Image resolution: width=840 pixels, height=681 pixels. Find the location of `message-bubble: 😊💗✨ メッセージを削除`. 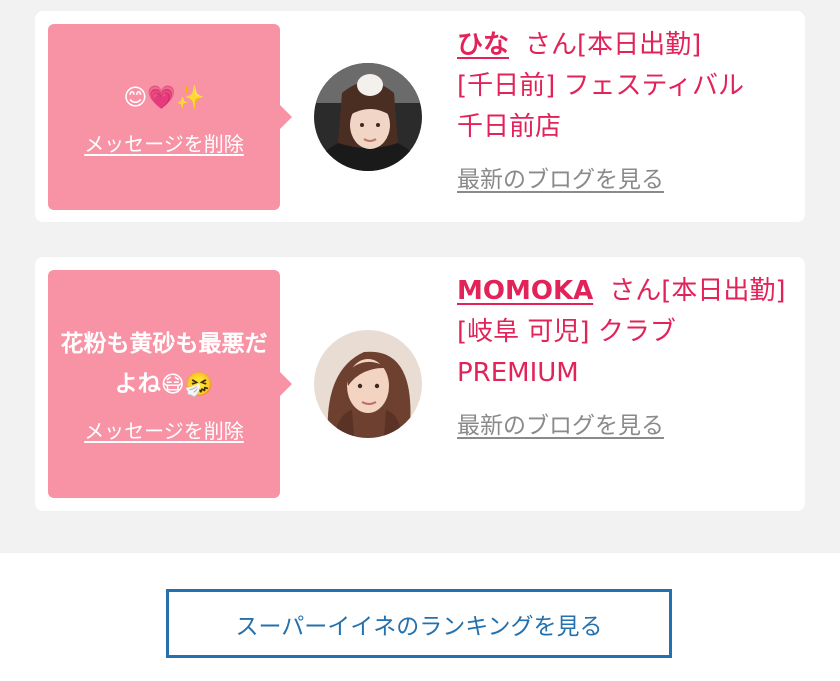

message-bubble: 😊💗✨ メッセージを削除 is located at coordinates (170, 117).